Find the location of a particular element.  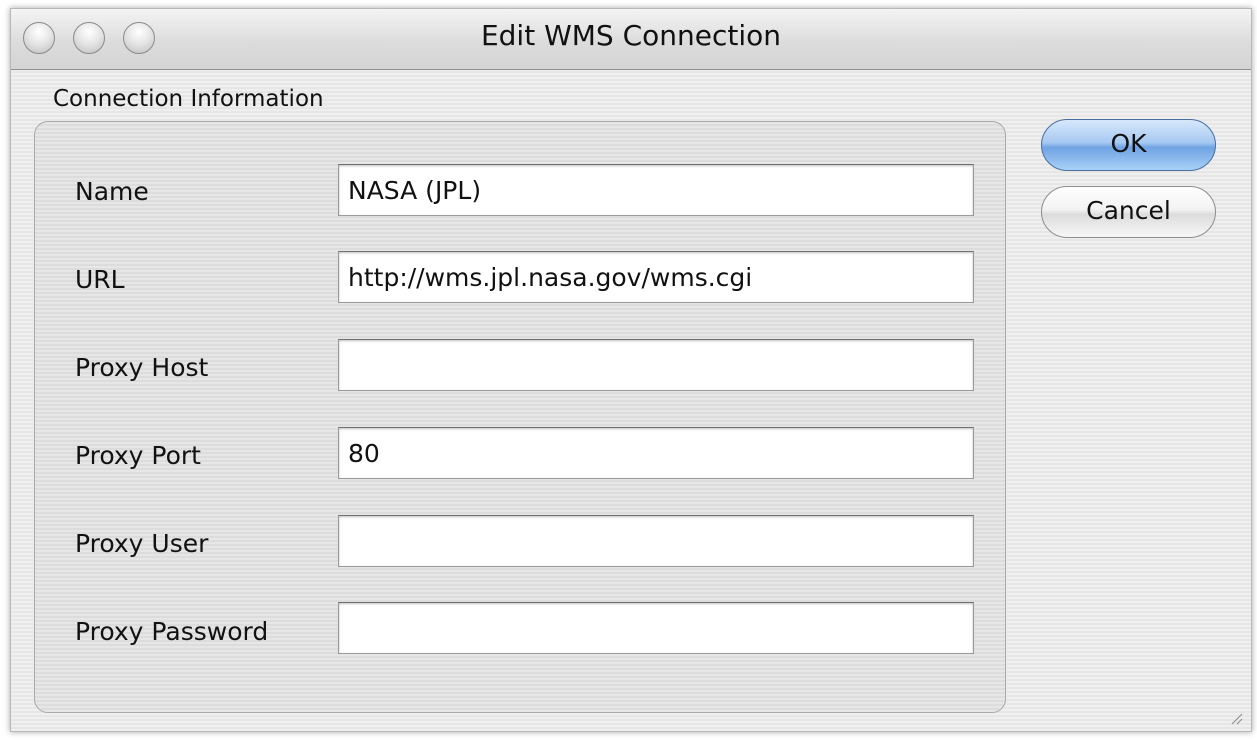

ok-button: OK is located at coordinates (1128, 145).